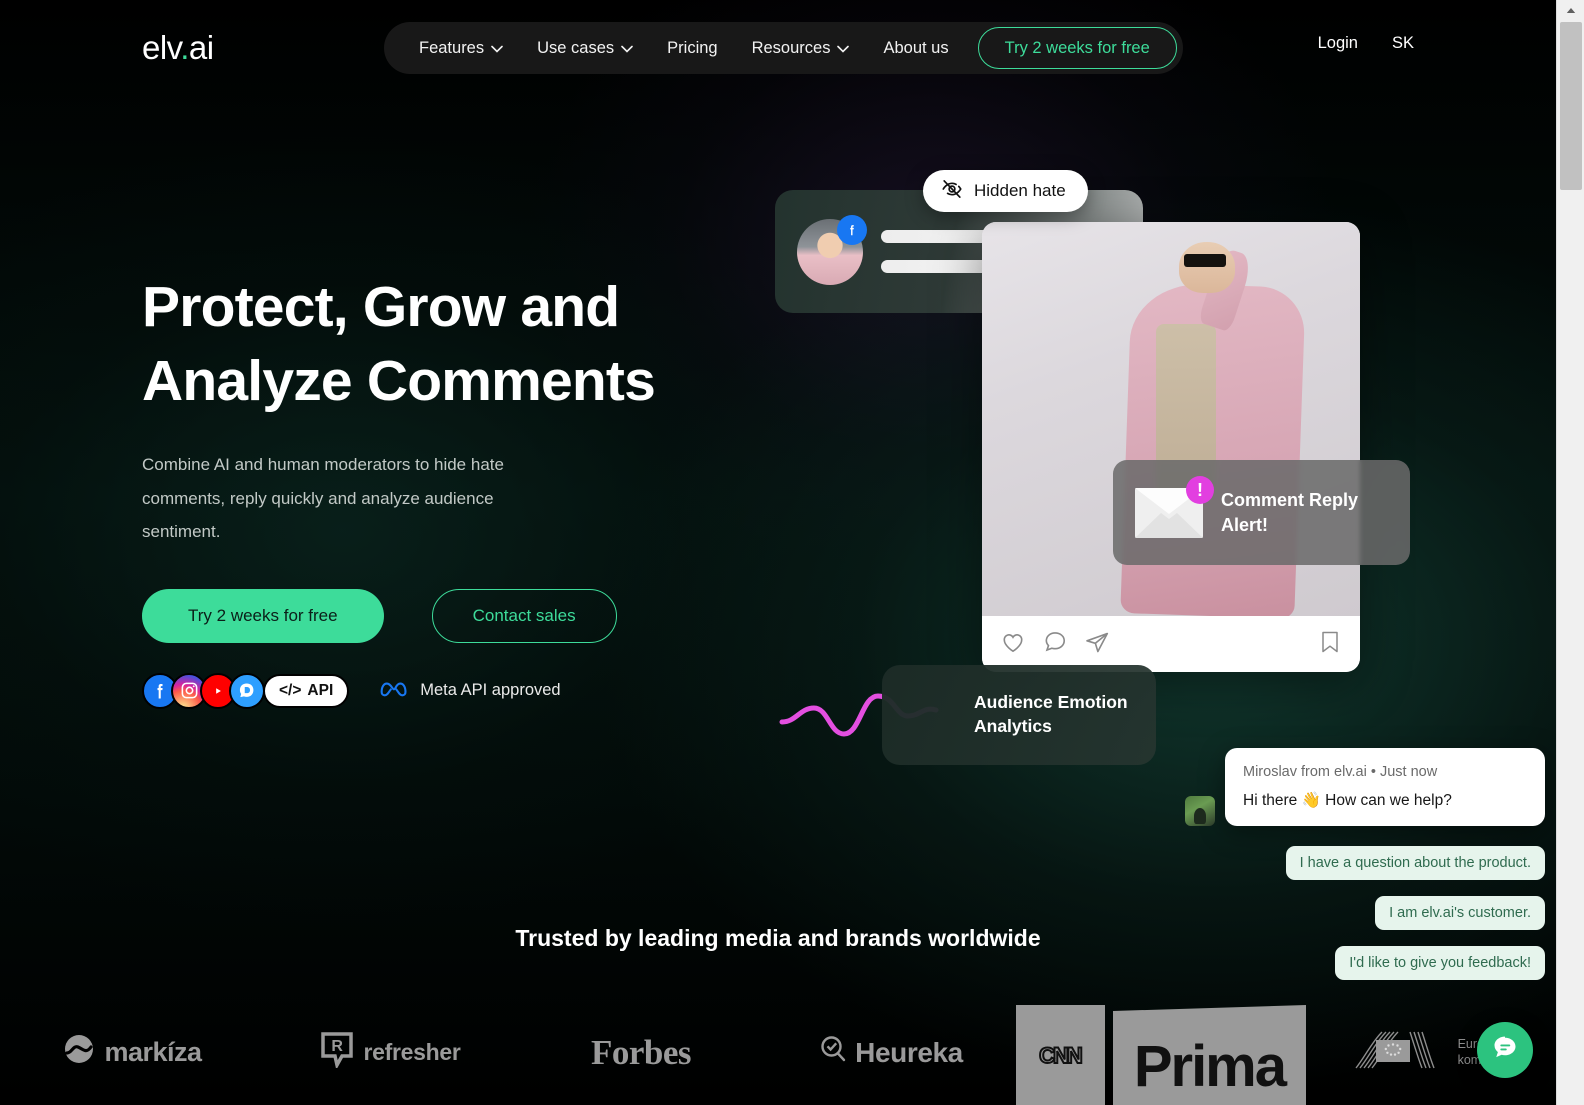 The image size is (1584, 1105). What do you see at coordinates (452, 47) in the screenshot?
I see `nav-item-label: Features` at bounding box center [452, 47].